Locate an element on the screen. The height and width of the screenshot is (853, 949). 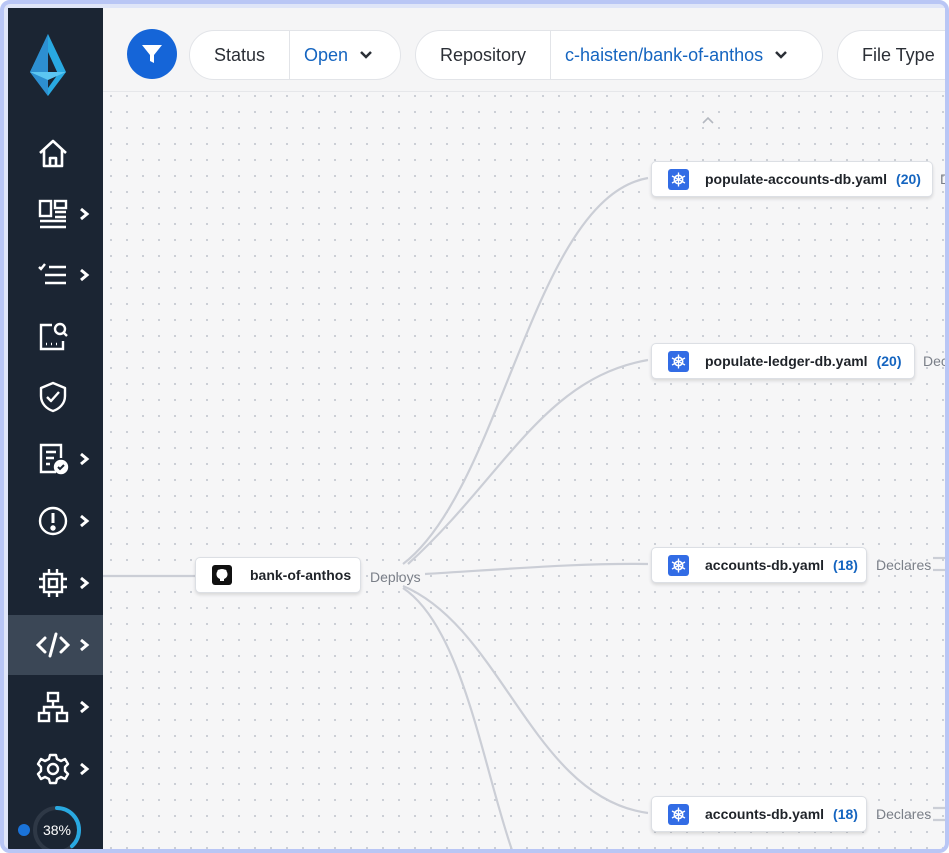
filter-button is located at coordinates (152, 54).